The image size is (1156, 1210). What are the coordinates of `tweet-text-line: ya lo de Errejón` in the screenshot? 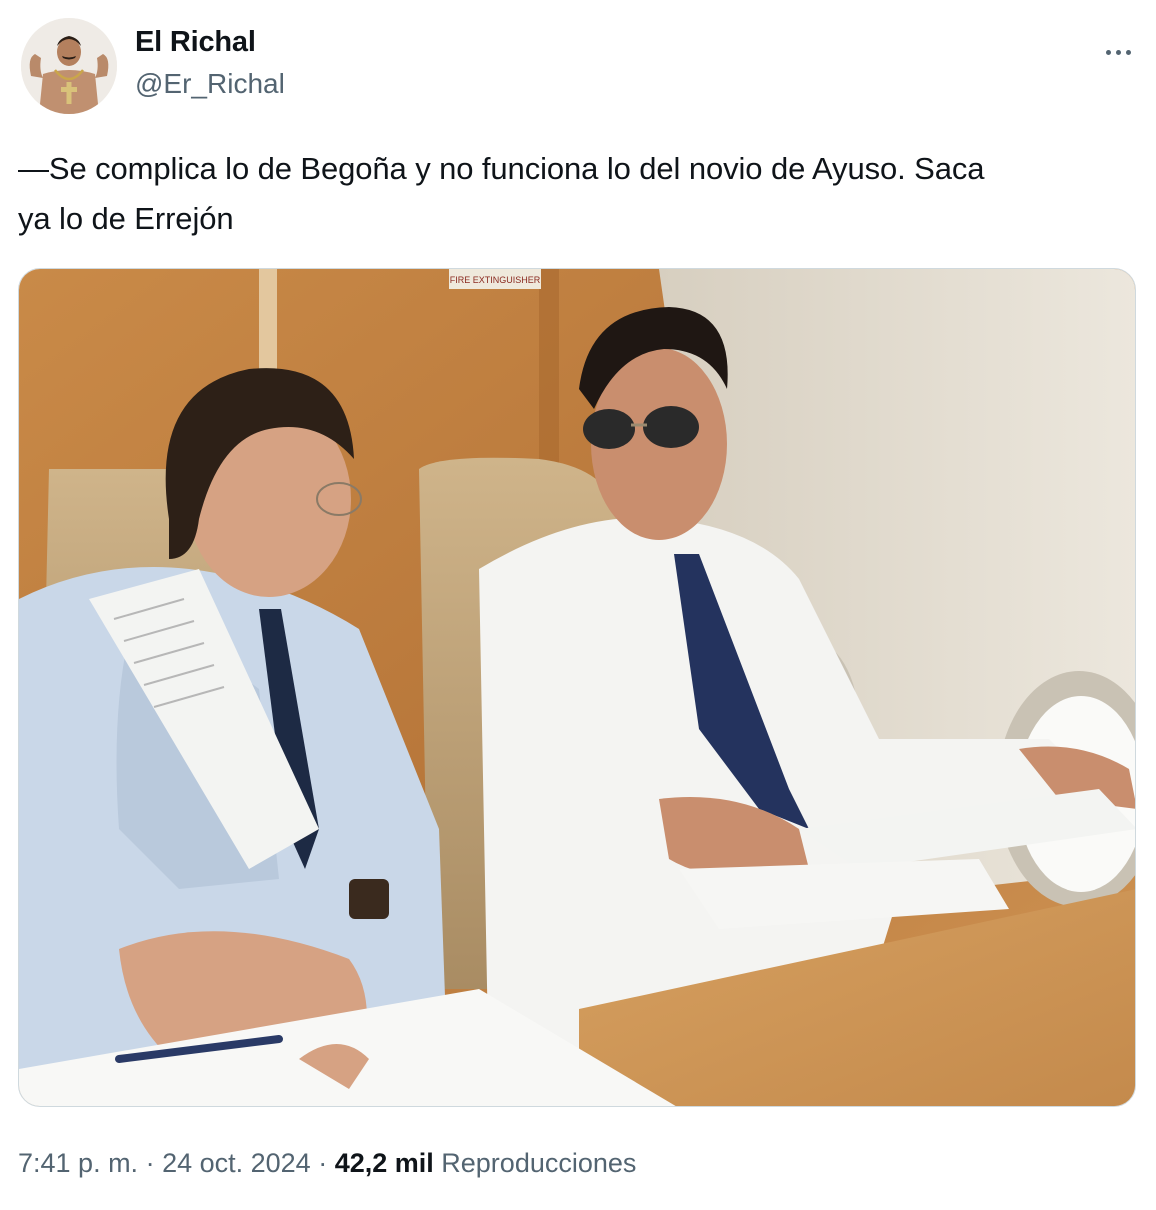 It's located at (126, 218).